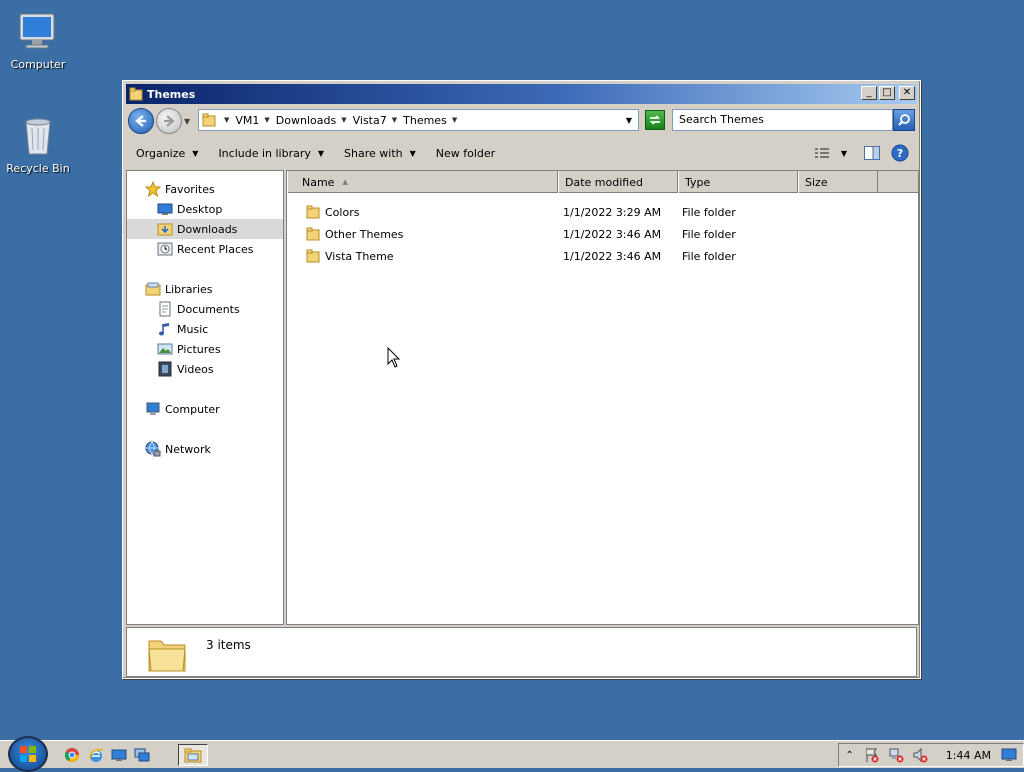 Image resolution: width=1024 pixels, height=772 pixels. I want to click on clock: 1:44 AM, so click(968, 755).